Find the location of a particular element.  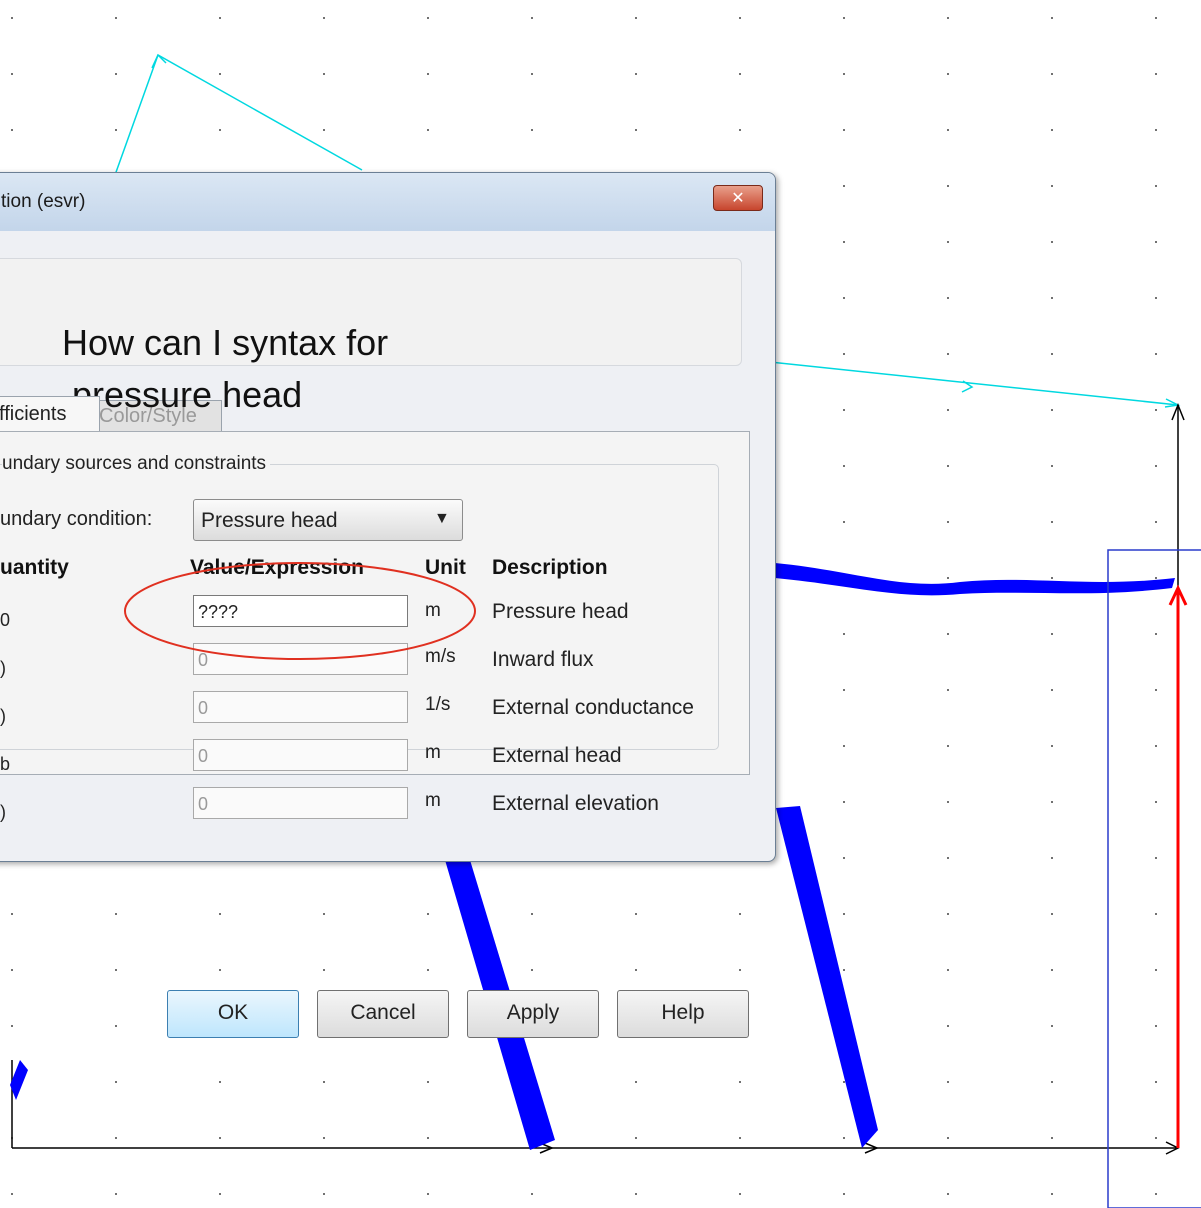

boundary-condition-value: Pressure head is located at coordinates (269, 520).